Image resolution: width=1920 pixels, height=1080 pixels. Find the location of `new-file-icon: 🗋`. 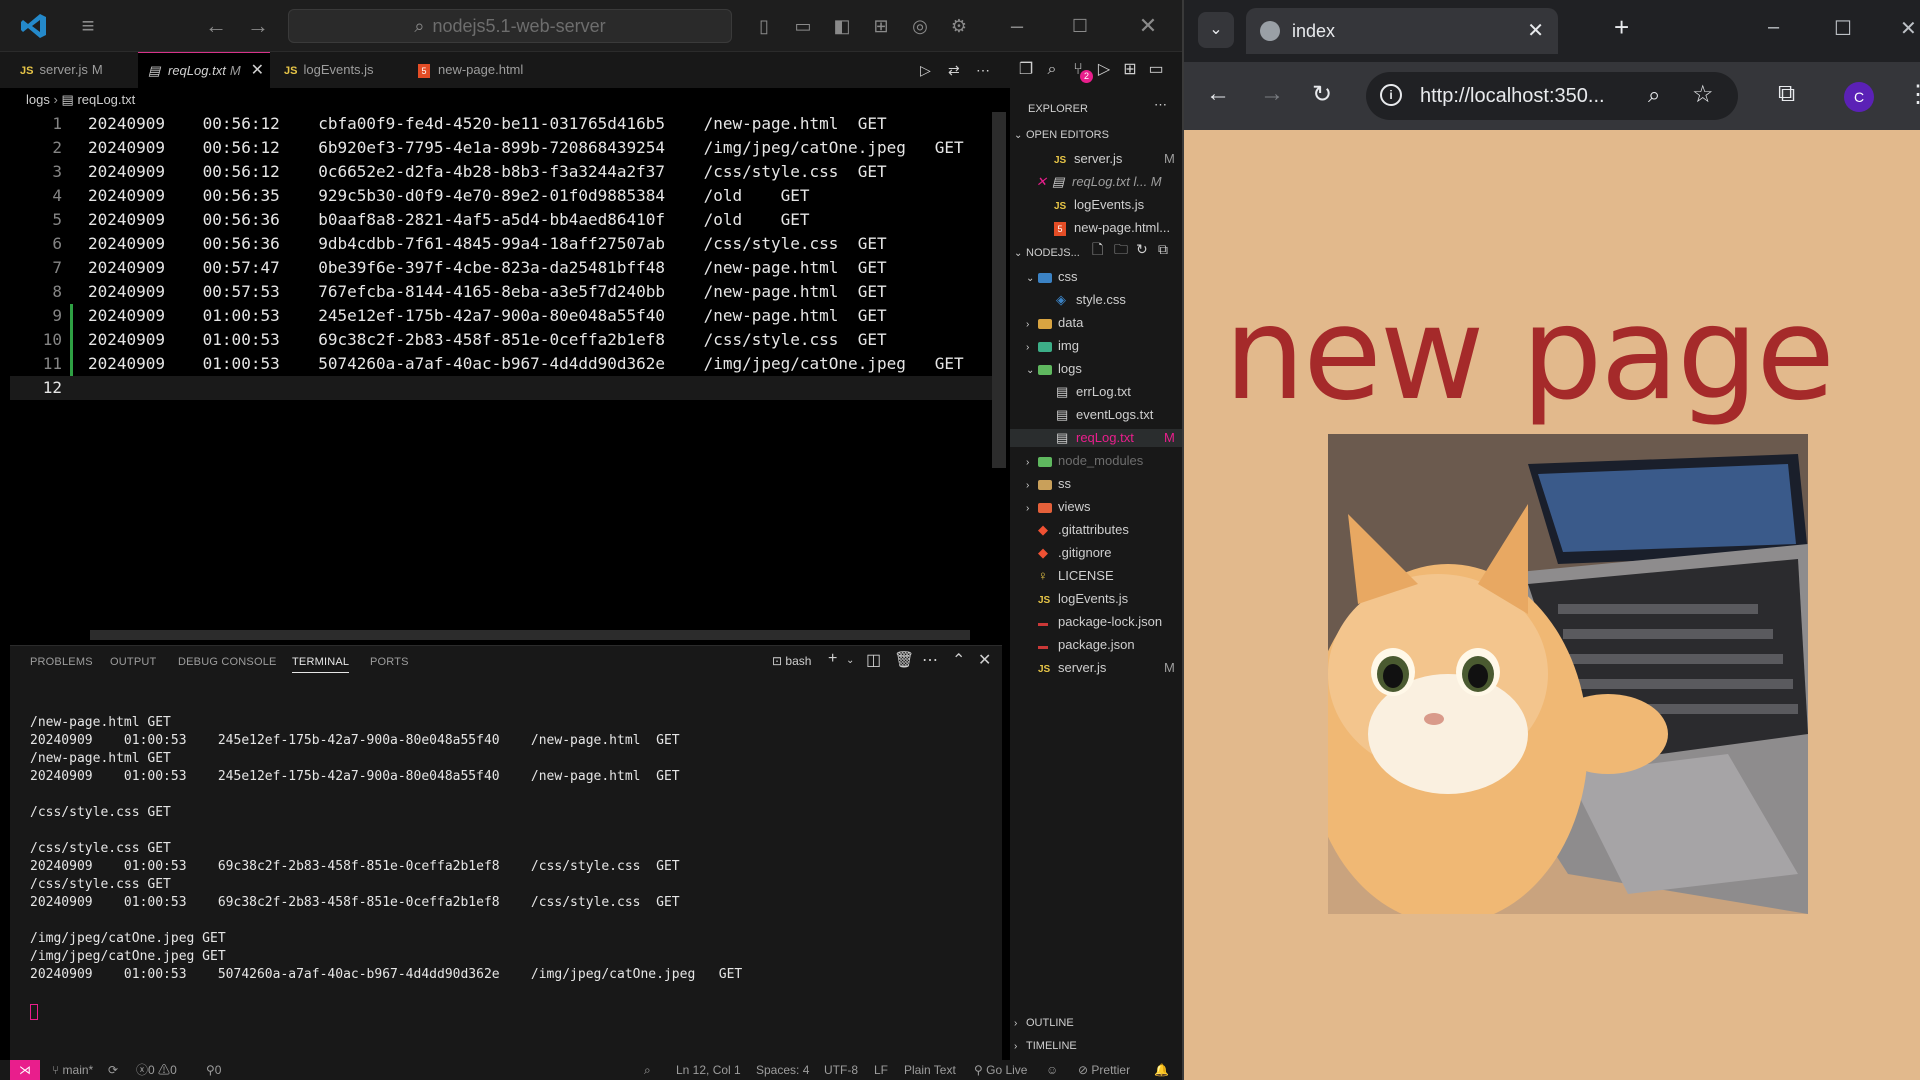

new-file-icon: 🗋 is located at coordinates (1097, 249).